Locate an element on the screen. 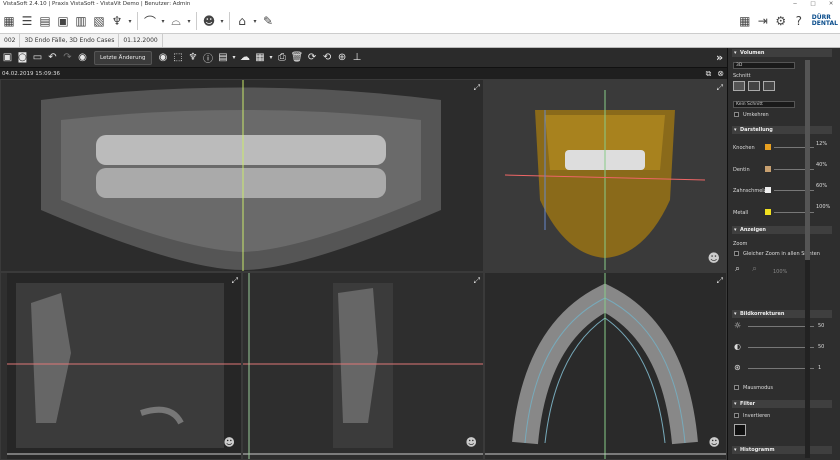  section-bildkorrekturen: Bildkorrekturen is located at coordinates (782, 314).